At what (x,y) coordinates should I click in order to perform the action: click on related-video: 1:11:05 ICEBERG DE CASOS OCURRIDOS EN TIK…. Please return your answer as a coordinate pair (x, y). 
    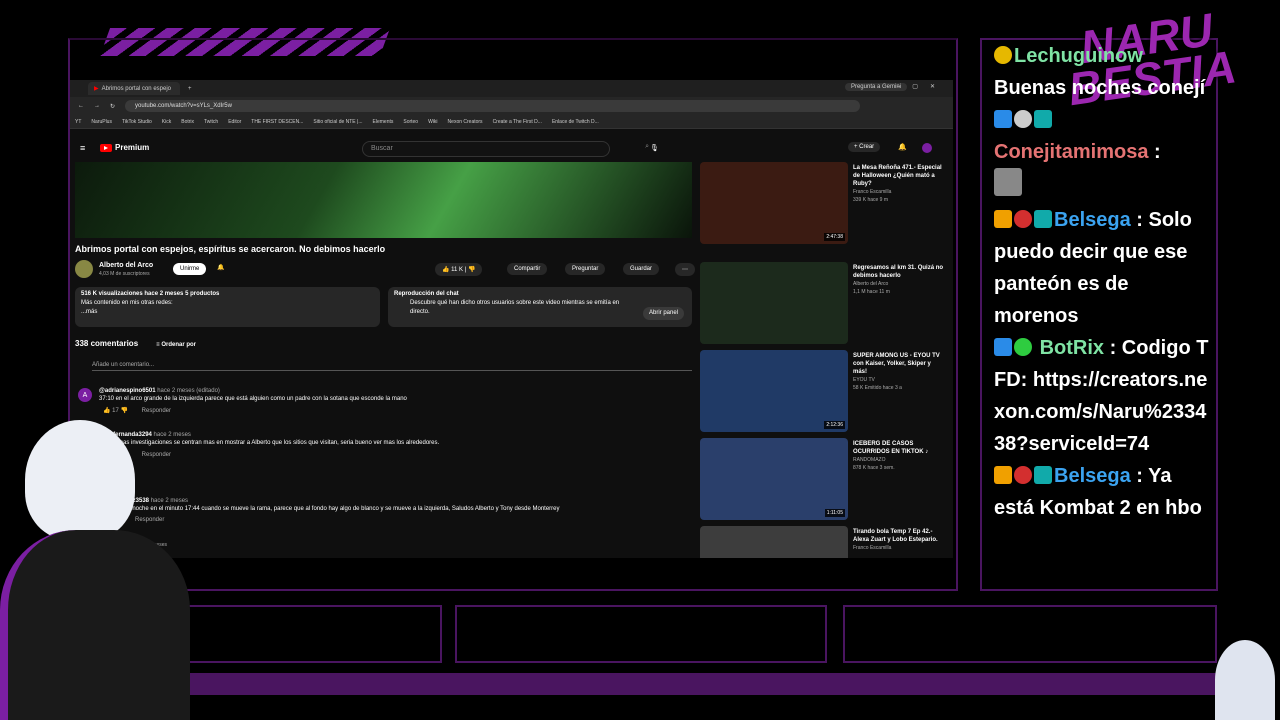
    Looking at the image, I should click on (825, 481).